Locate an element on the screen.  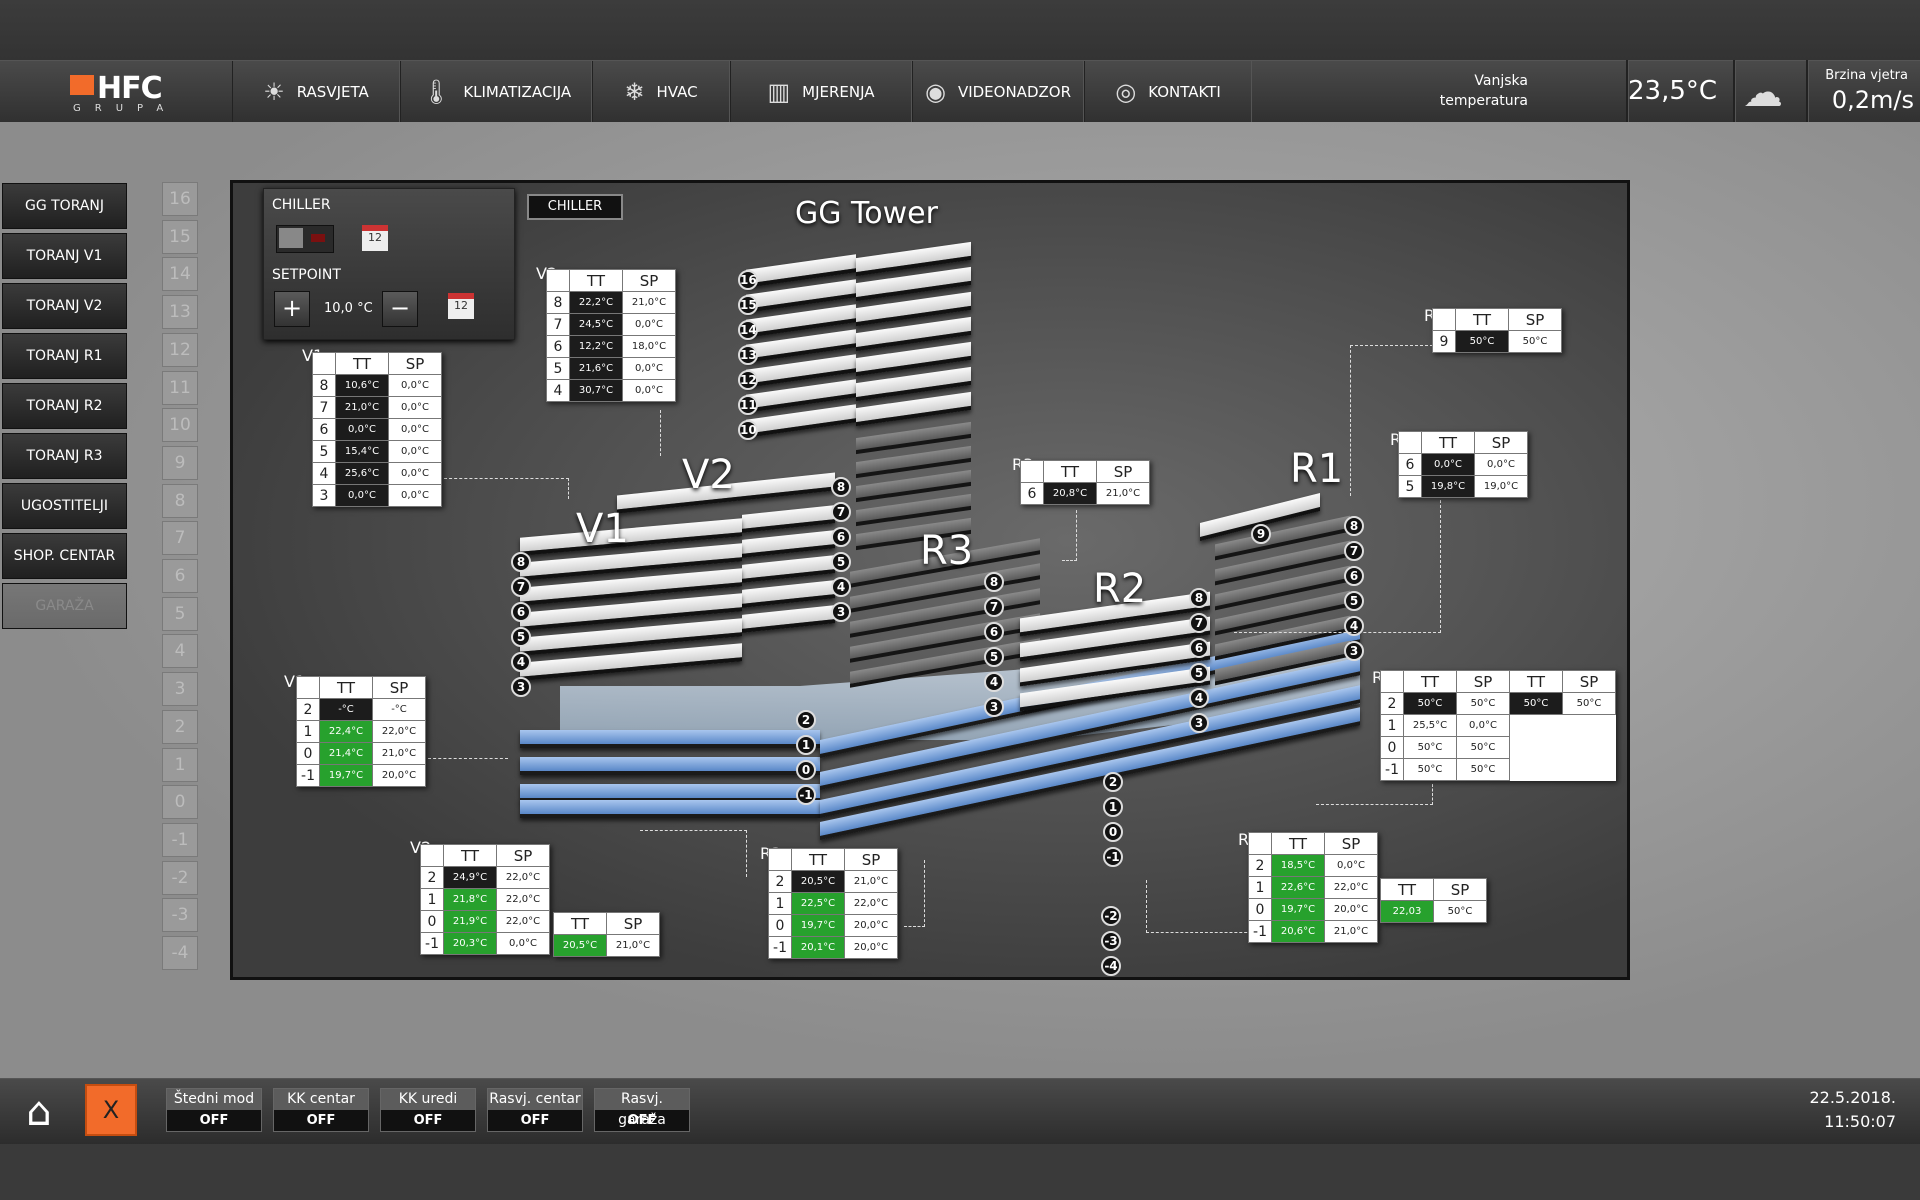
sidebar-item-toranj-r1: TORANJ R1 is located at coordinates (64, 356).